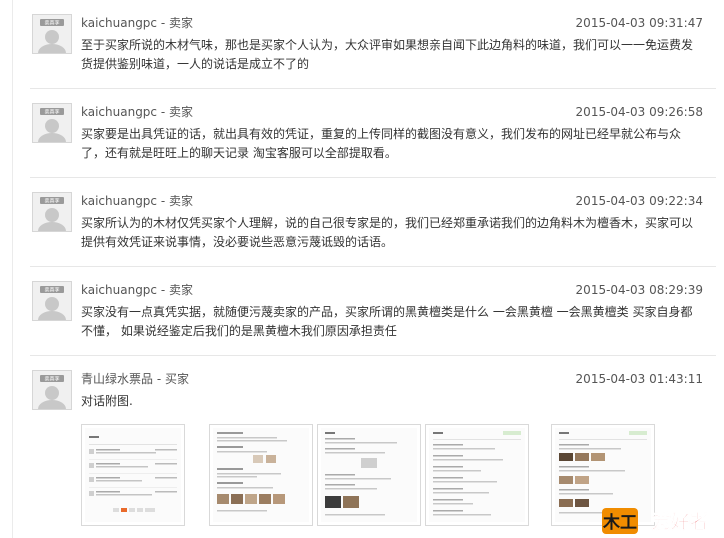 The width and height of the screenshot is (724, 538). I want to click on timestamp: 2015-04-03 08:29:39, so click(639, 290).